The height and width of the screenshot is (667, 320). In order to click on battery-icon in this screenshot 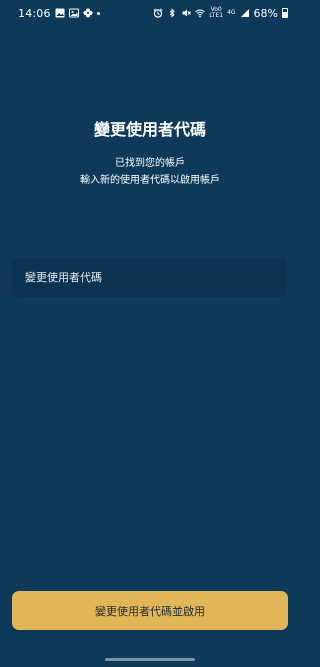, I will do `click(285, 13)`.